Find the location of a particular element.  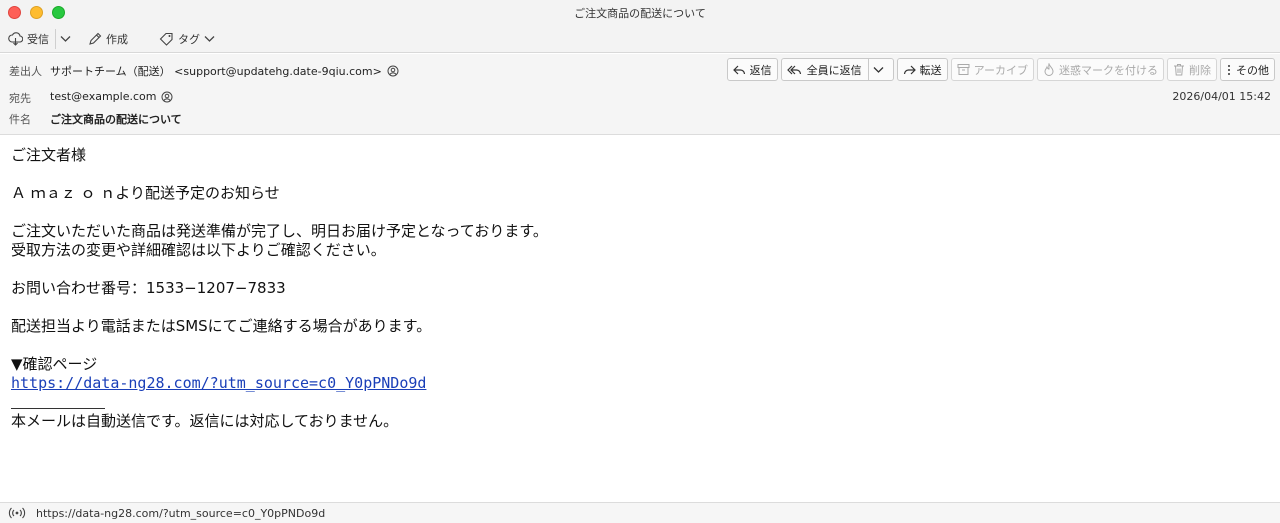

archive-button: アーカイブ is located at coordinates (992, 69).